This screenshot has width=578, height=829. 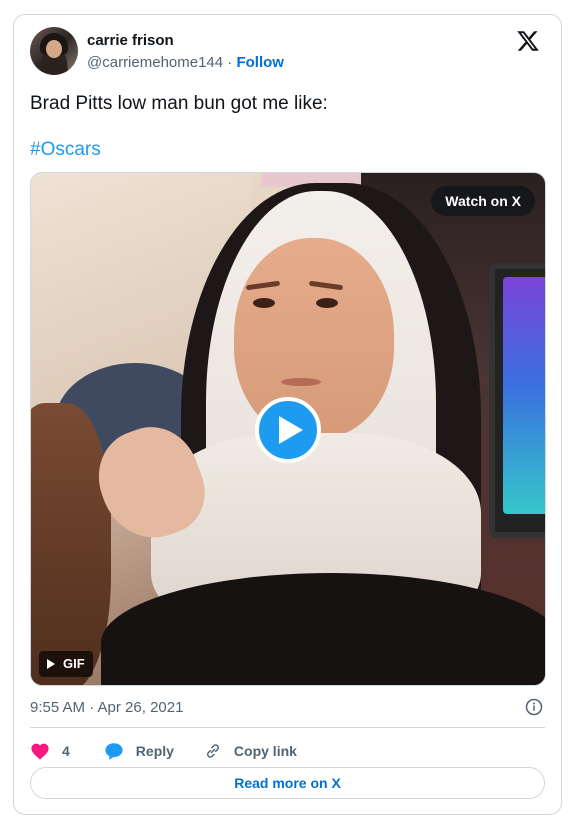 What do you see at coordinates (106, 707) in the screenshot?
I see `tweet-timestamp: 9:55 AM · Apr 26, 2021` at bounding box center [106, 707].